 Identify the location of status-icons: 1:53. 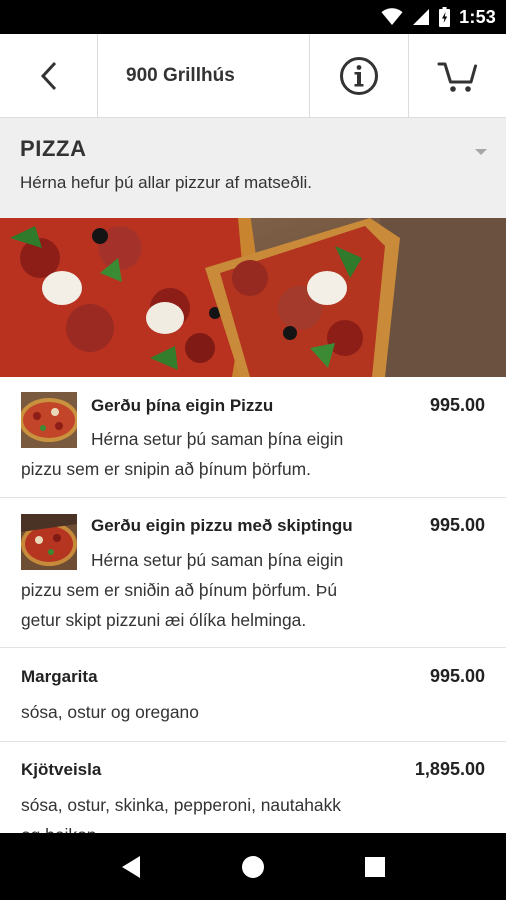
(438, 17).